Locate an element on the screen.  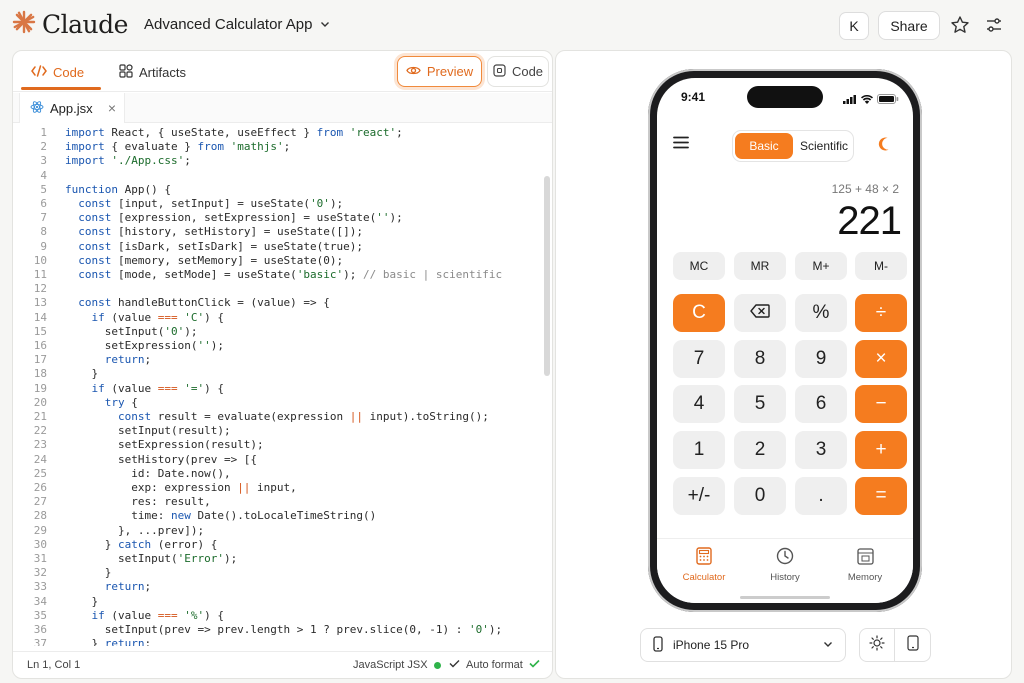
claude-logo: Claude is located at coordinates (70, 24).